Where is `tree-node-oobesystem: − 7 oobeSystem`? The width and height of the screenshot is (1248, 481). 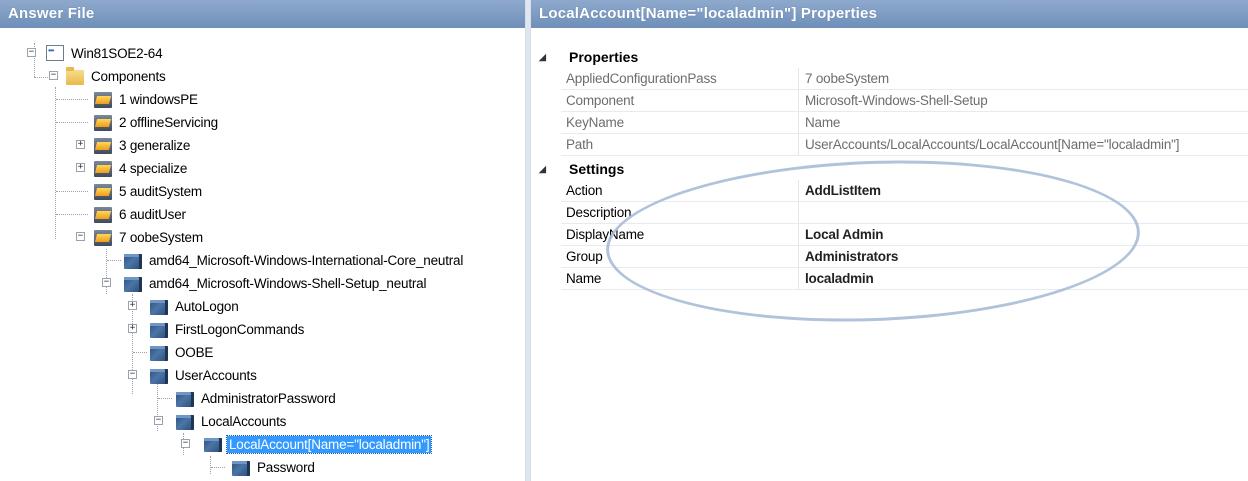 tree-node-oobesystem: − 7 oobeSystem is located at coordinates (102, 237).